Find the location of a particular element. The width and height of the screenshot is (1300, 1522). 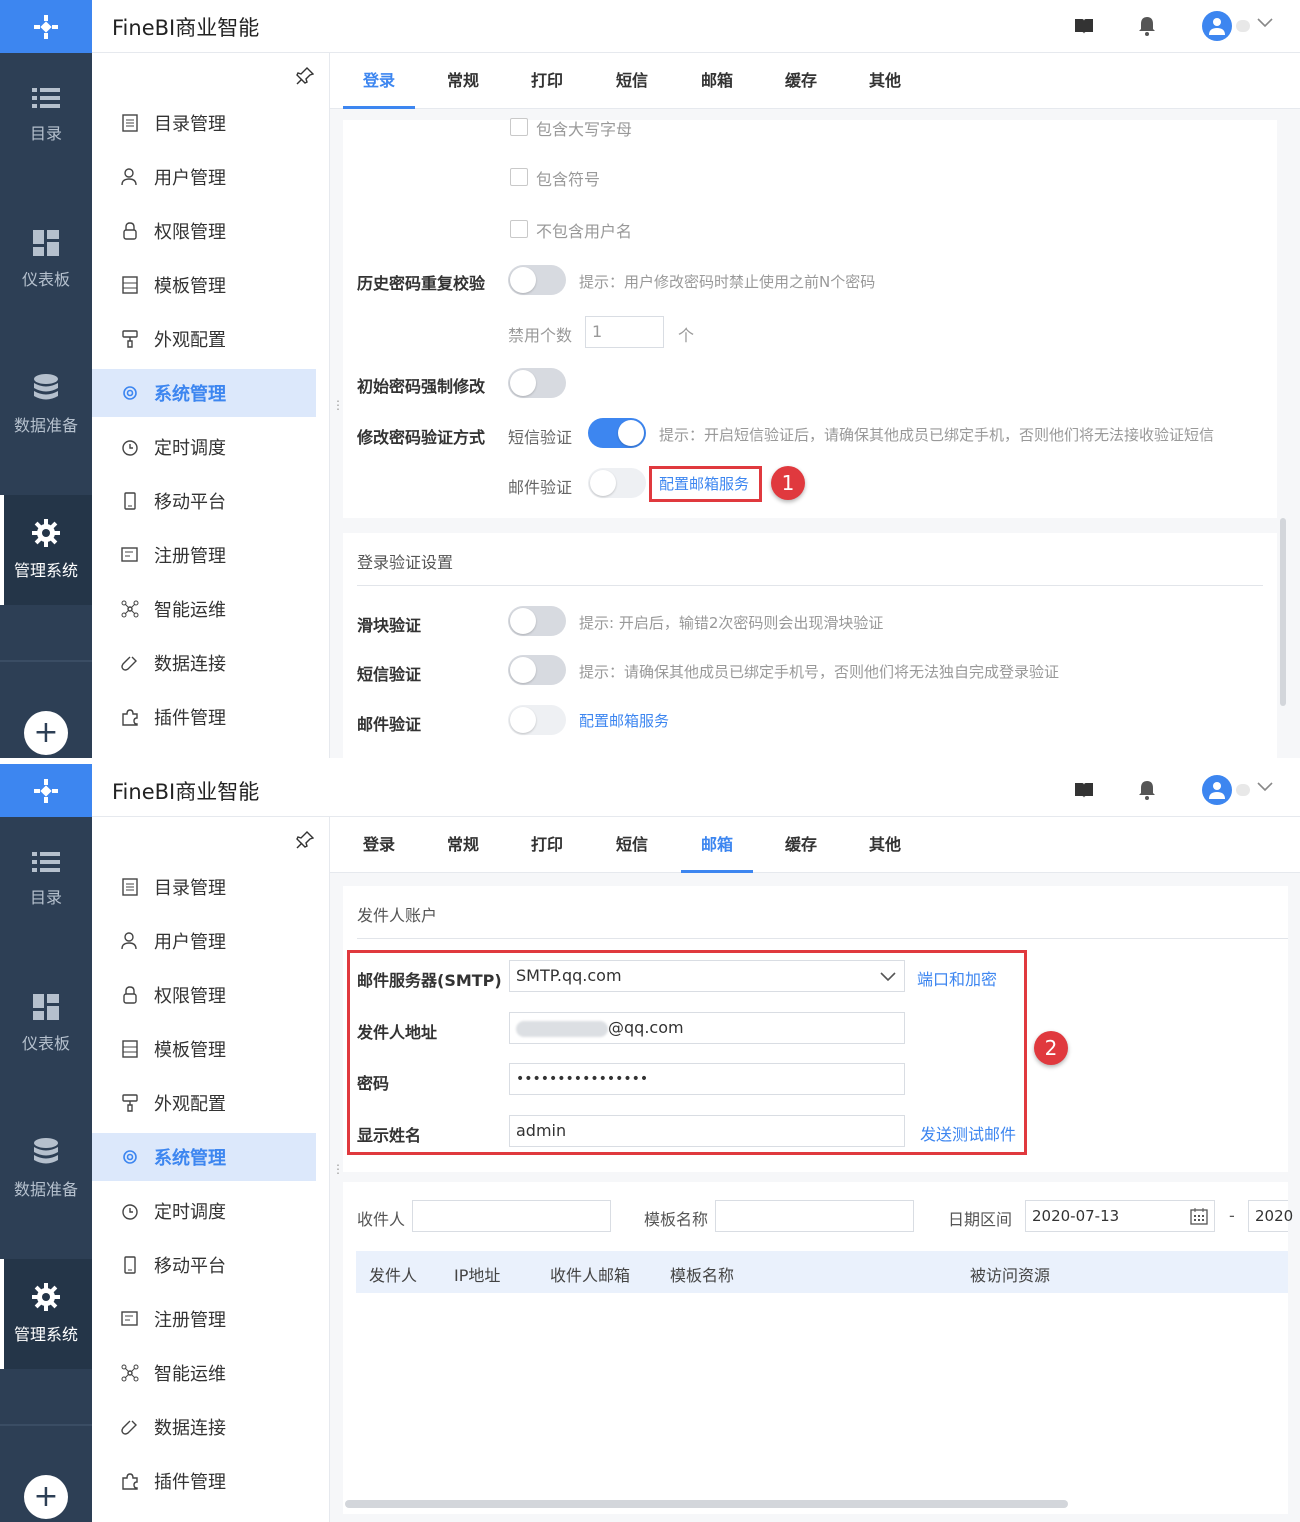

catalog-icon is located at coordinates (130, 123).